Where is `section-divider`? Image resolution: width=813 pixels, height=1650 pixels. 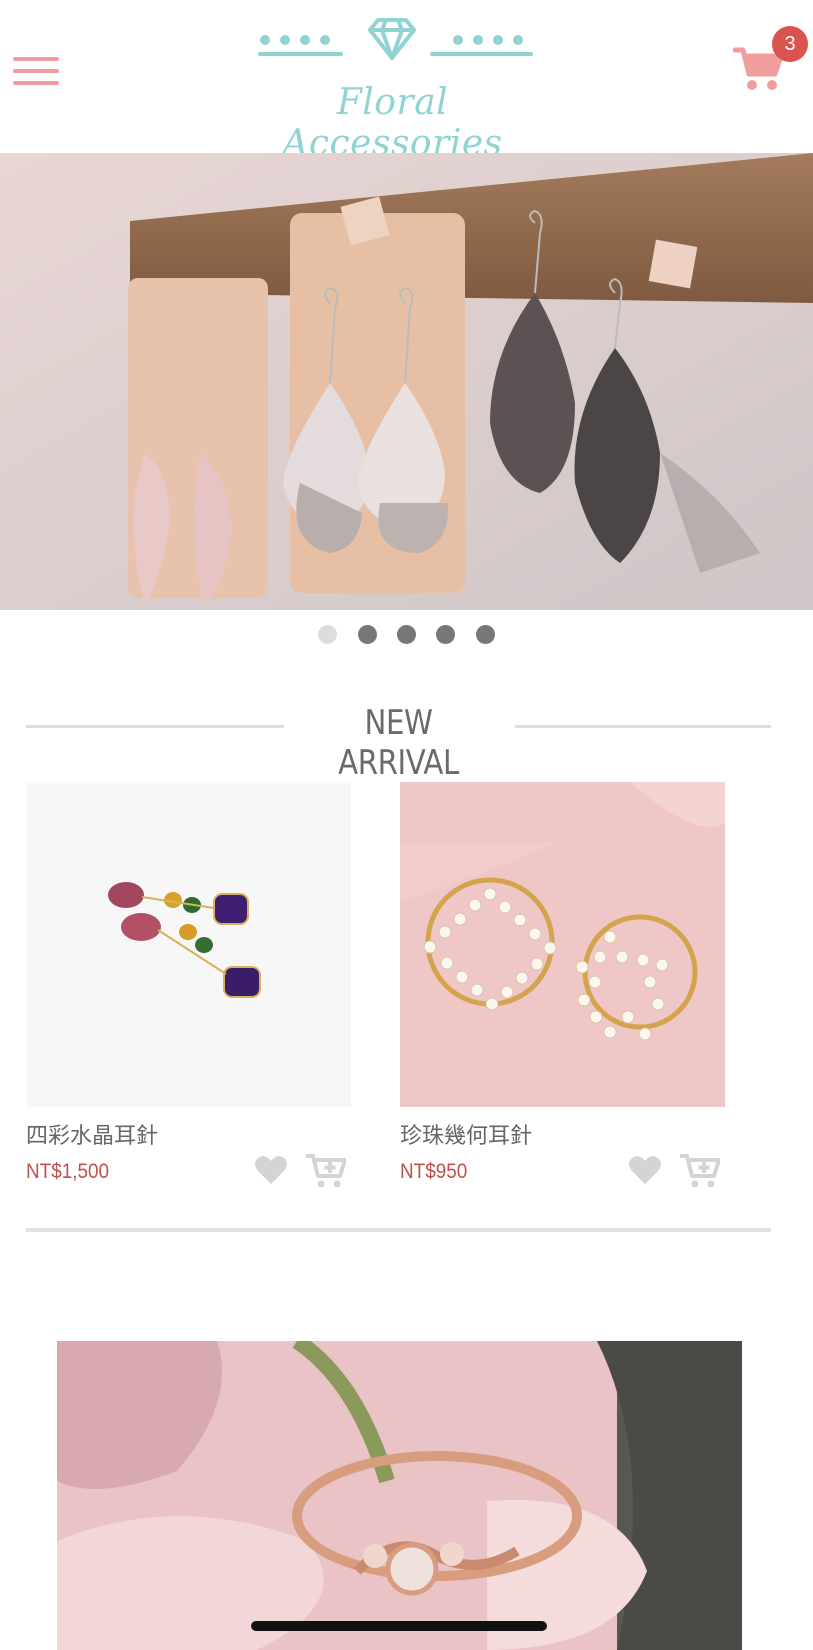
section-divider is located at coordinates (398, 1230).